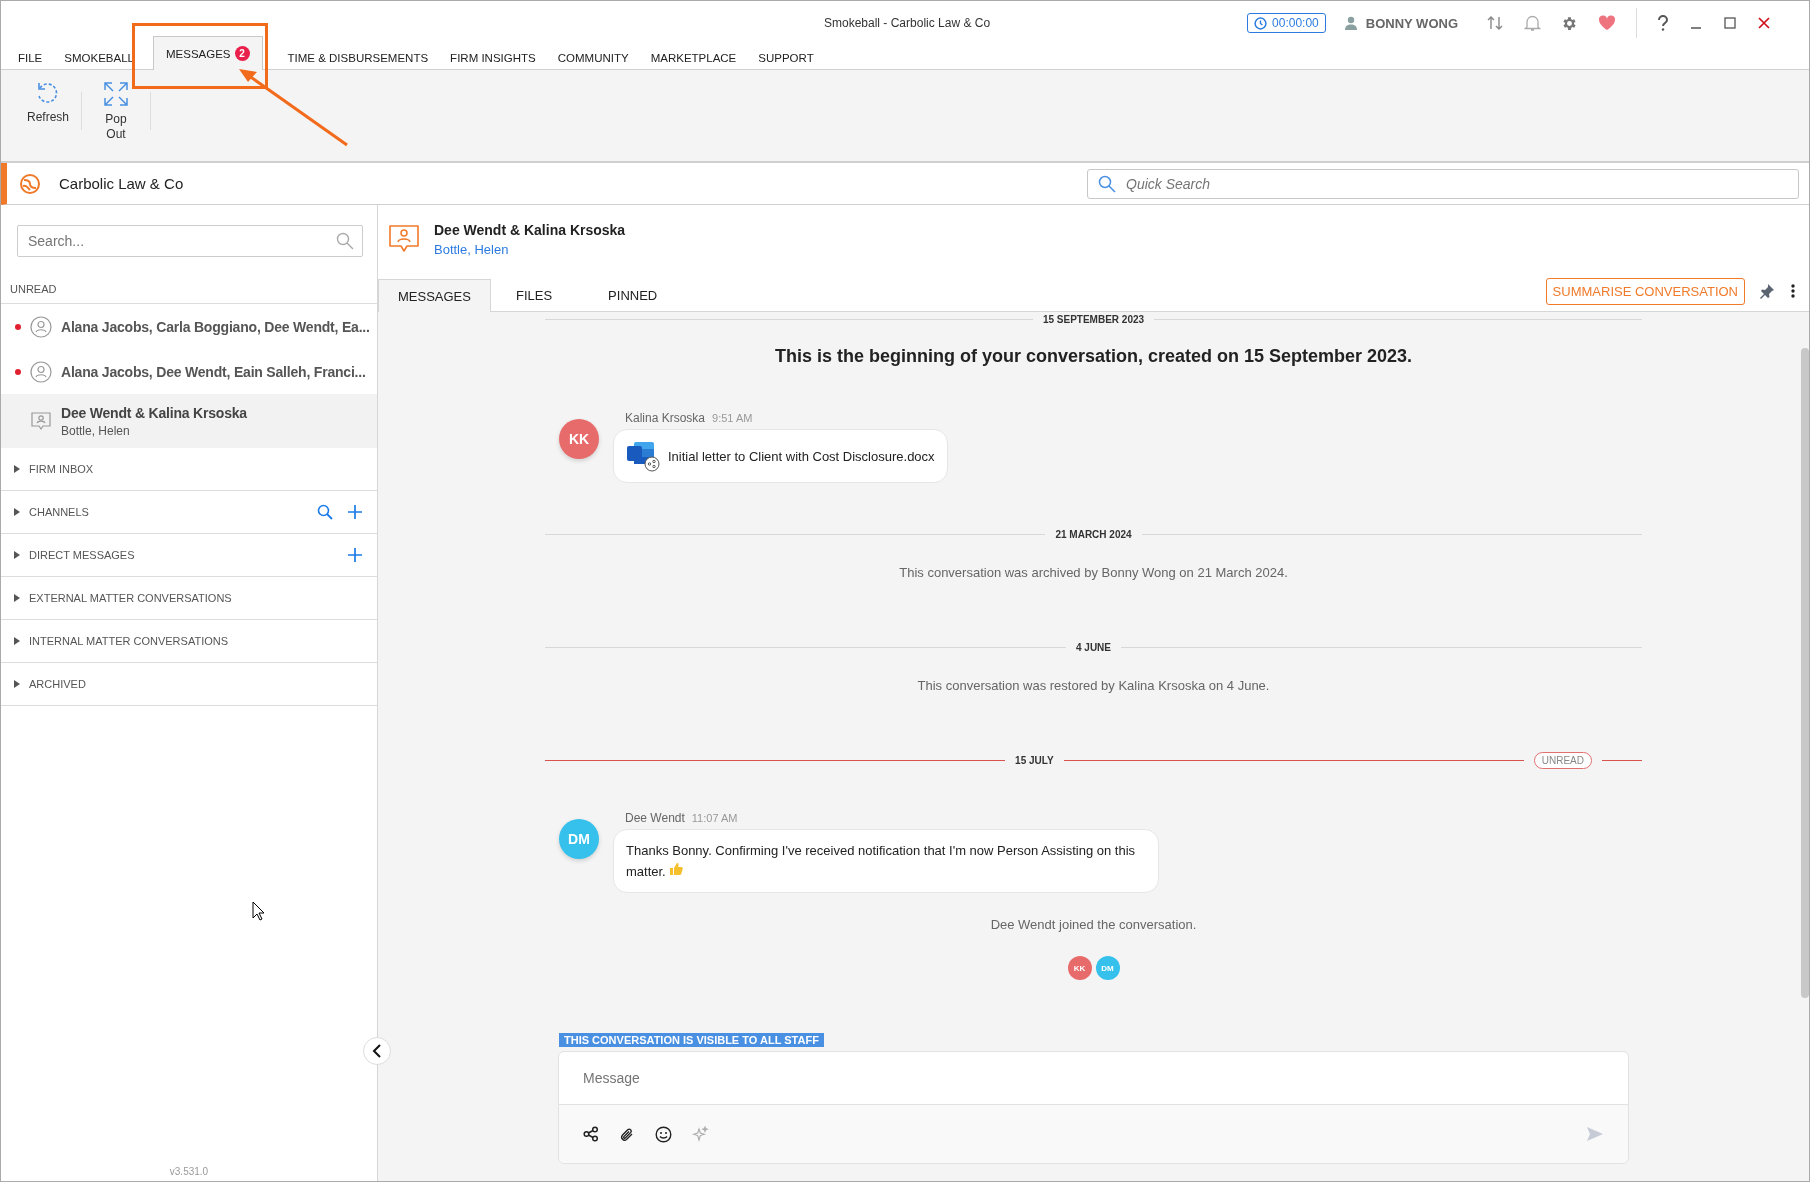 Image resolution: width=1810 pixels, height=1182 pixels. Describe the element at coordinates (1093, 685) in the screenshot. I see `event-text: This conversation was restored by Kalina Krsoska on 4 June.` at that location.